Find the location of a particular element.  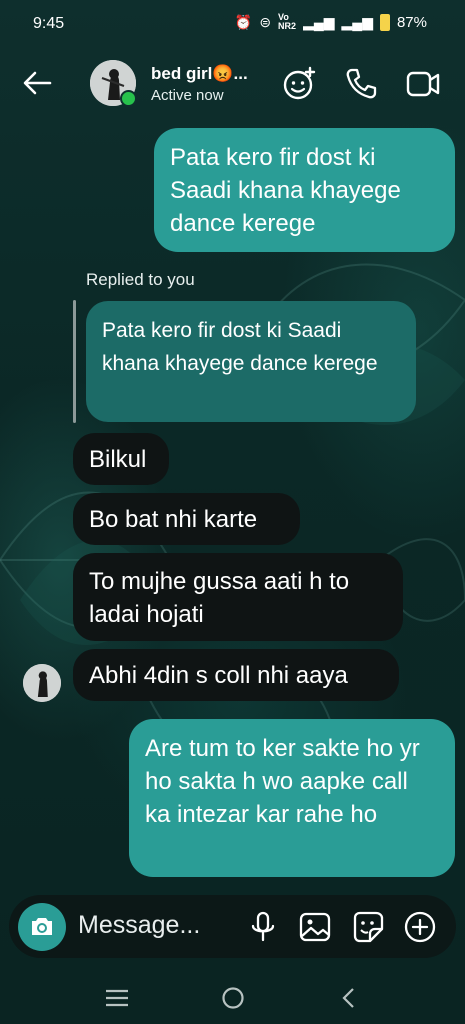

incoming-message: To mujhe gussa aati h to ladai hojati is located at coordinates (238, 597).